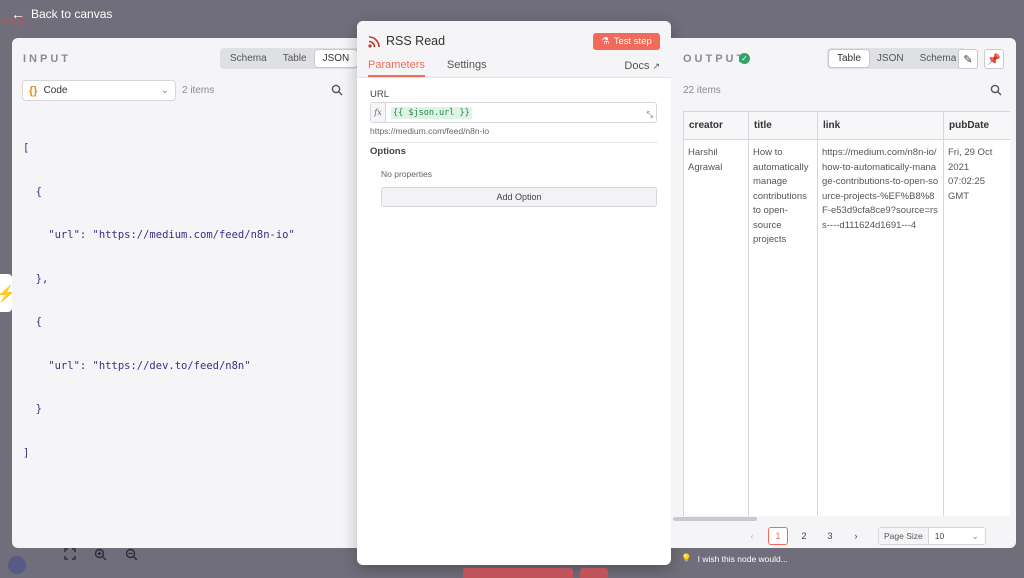 This screenshot has height=578, width=1024. I want to click on page-size-value: 10, so click(939, 536).